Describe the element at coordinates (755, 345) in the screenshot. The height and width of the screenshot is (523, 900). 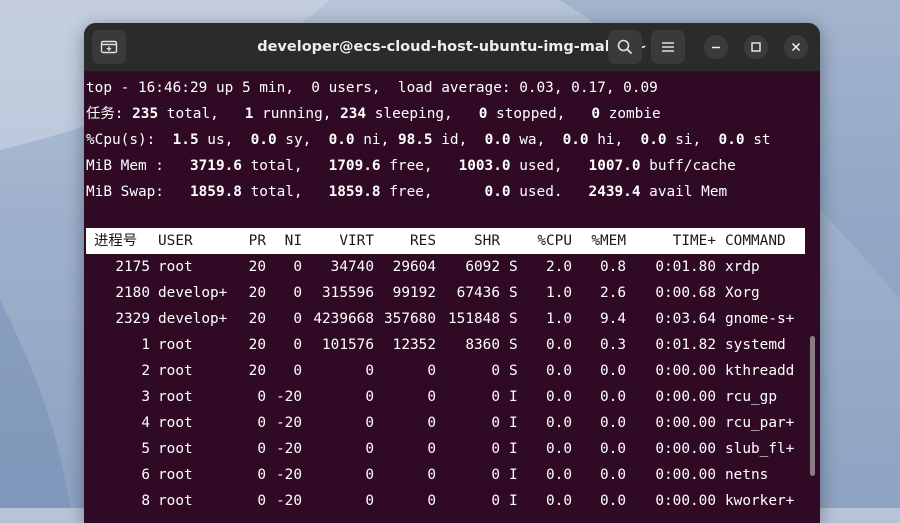
I see `cell-command: systemd` at that location.